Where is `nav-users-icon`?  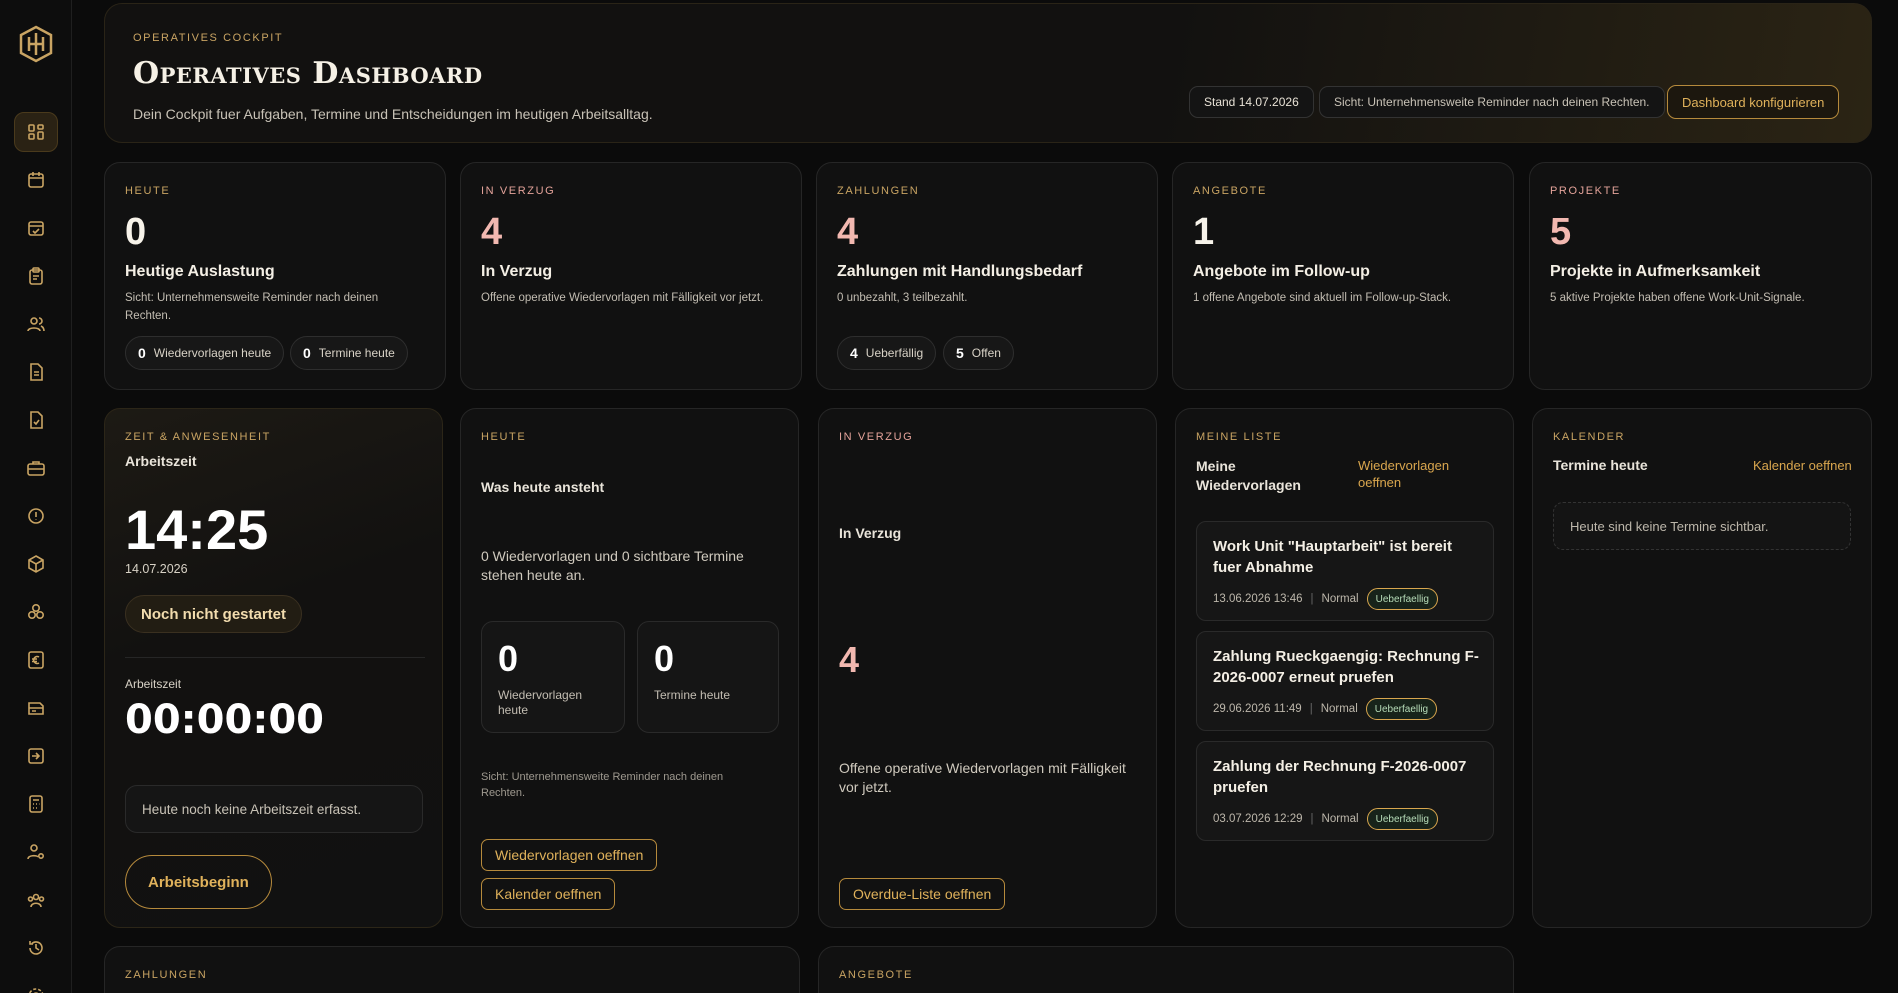 nav-users-icon is located at coordinates (36, 324).